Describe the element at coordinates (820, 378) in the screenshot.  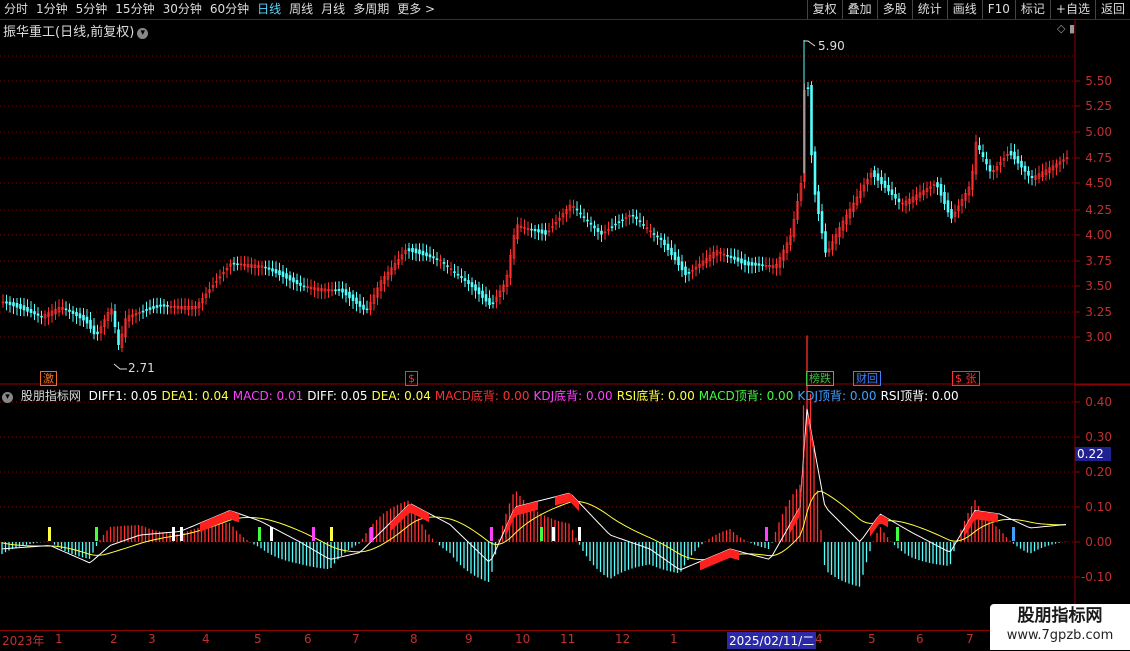
I see `event-badge: 榜跌` at that location.